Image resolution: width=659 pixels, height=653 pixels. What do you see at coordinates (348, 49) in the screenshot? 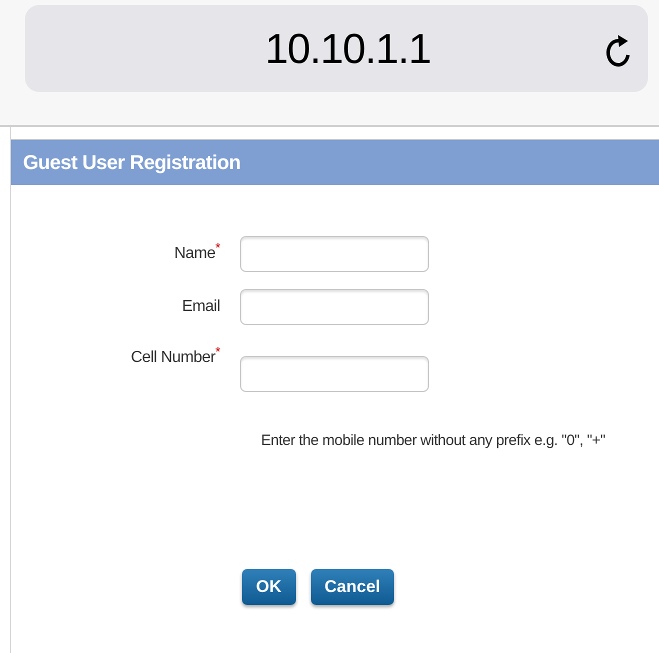
I see `url-text: 10.10.1.1` at bounding box center [348, 49].